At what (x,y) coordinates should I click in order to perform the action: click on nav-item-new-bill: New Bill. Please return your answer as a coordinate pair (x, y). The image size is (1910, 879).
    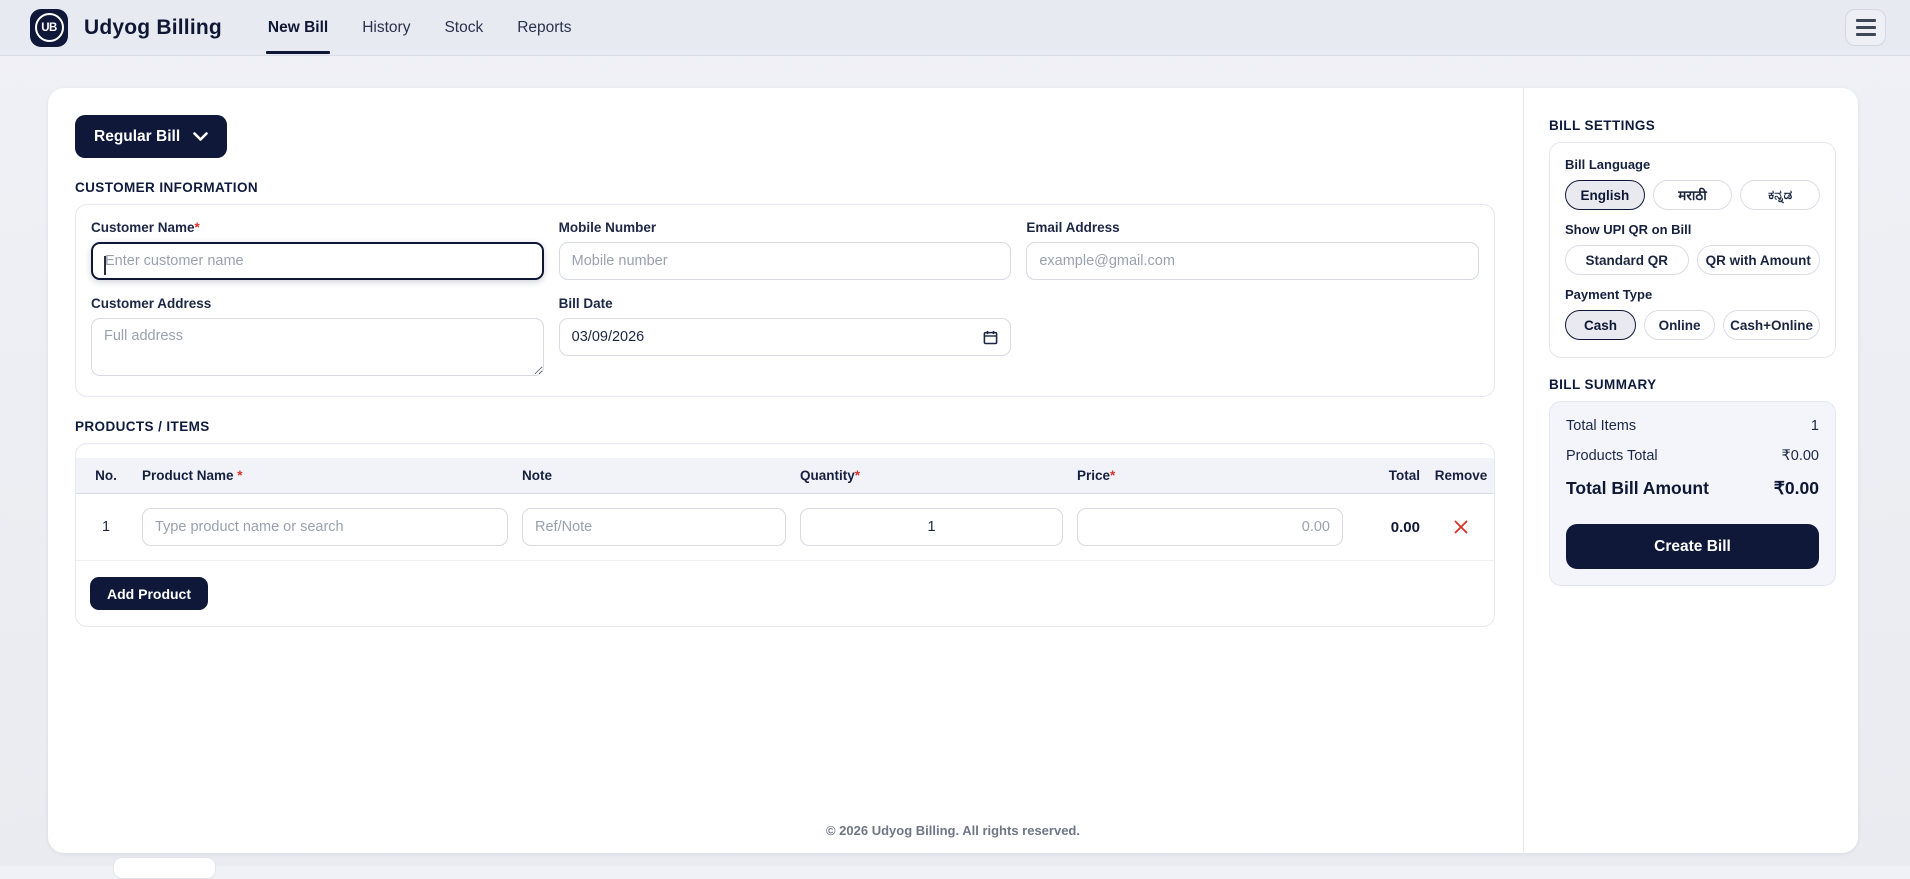
    Looking at the image, I should click on (298, 28).